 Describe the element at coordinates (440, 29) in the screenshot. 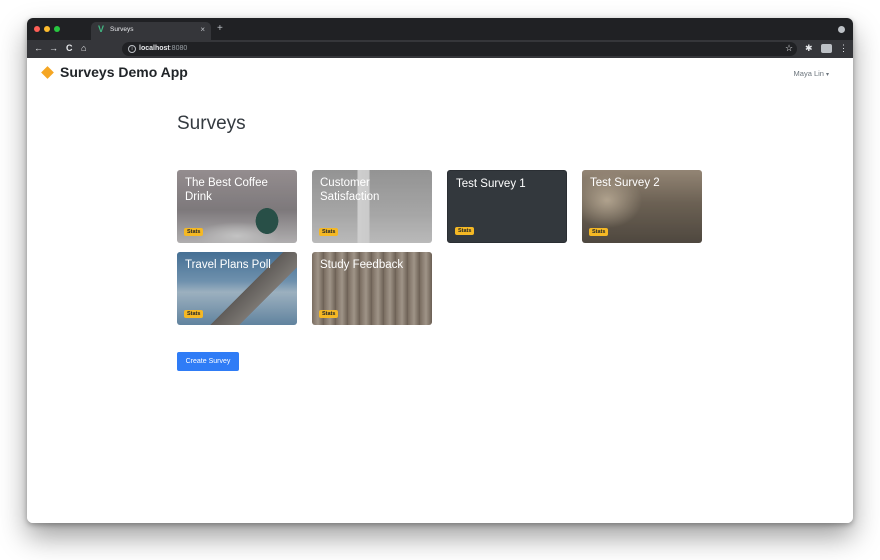

I see `tab-strip: V Surveys × +` at that location.